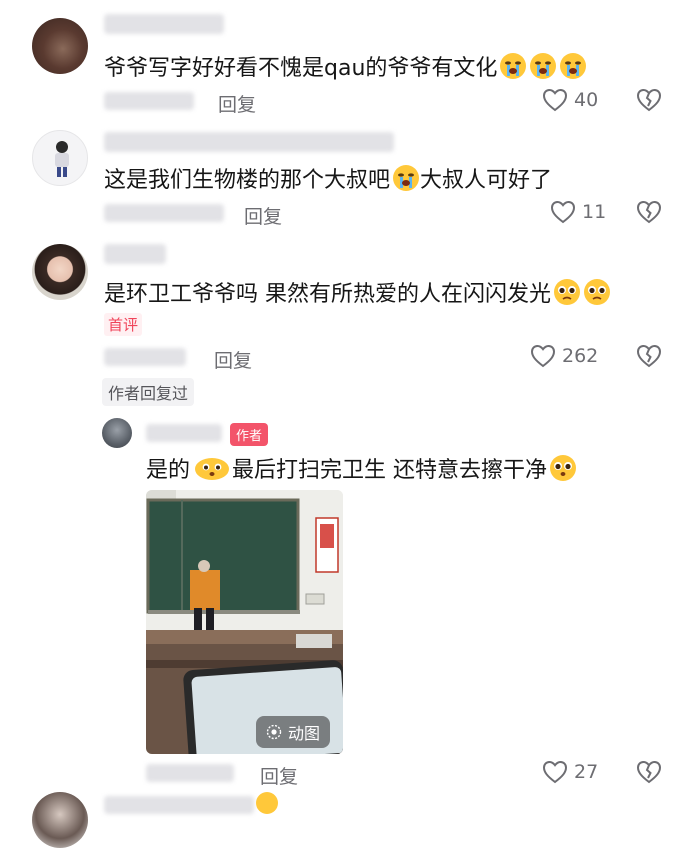 Image resolution: width=690 pixels, height=848 pixels. I want to click on like-count: 40, so click(586, 100).